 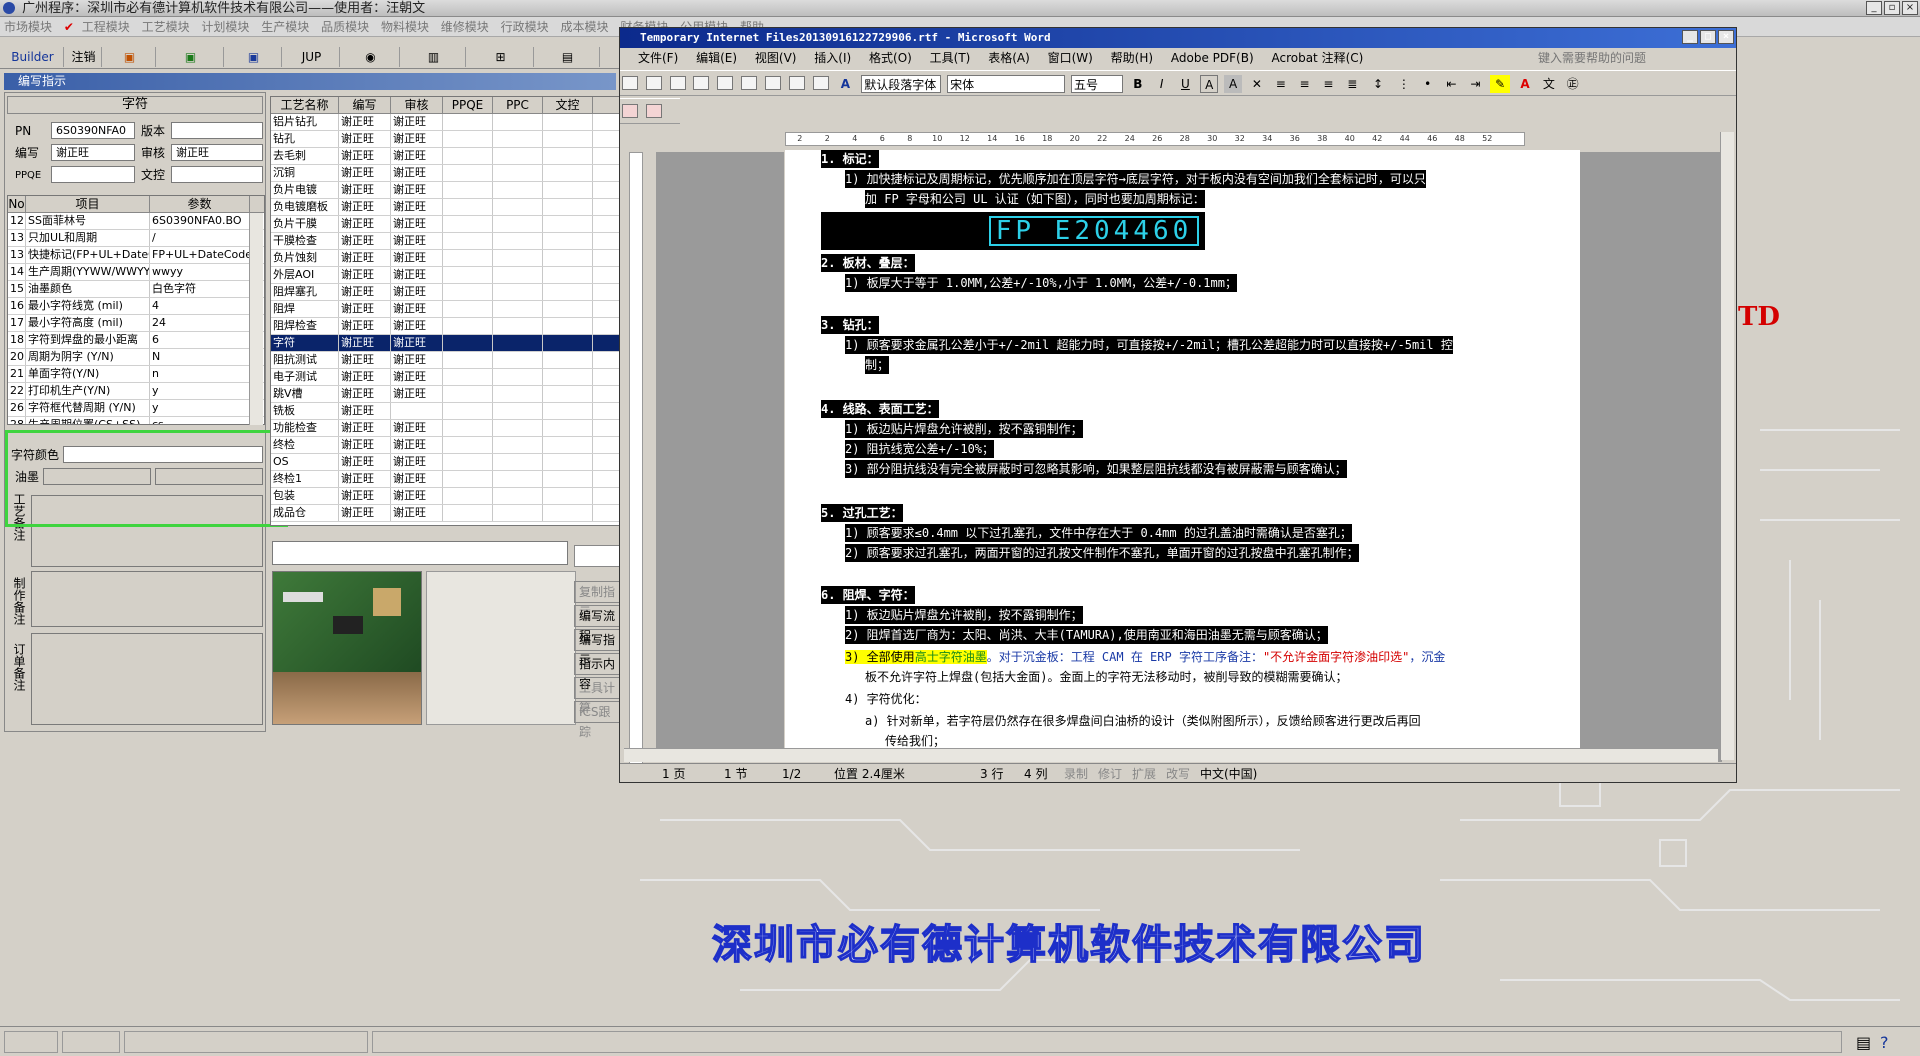 I want to click on word-menu-window: 窗口(W), so click(x=1070, y=58).